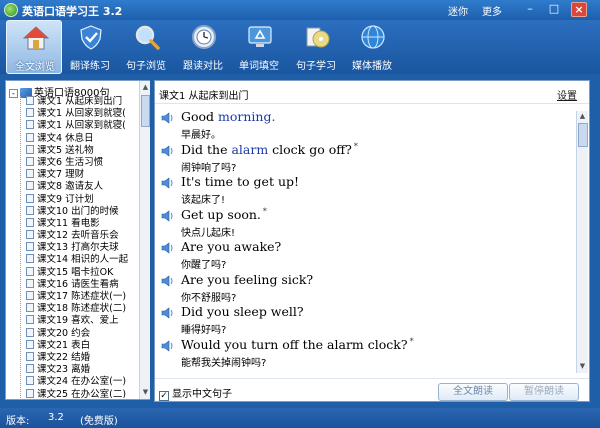  Describe the element at coordinates (147, 37) in the screenshot. I see `magnifier-icon` at that location.